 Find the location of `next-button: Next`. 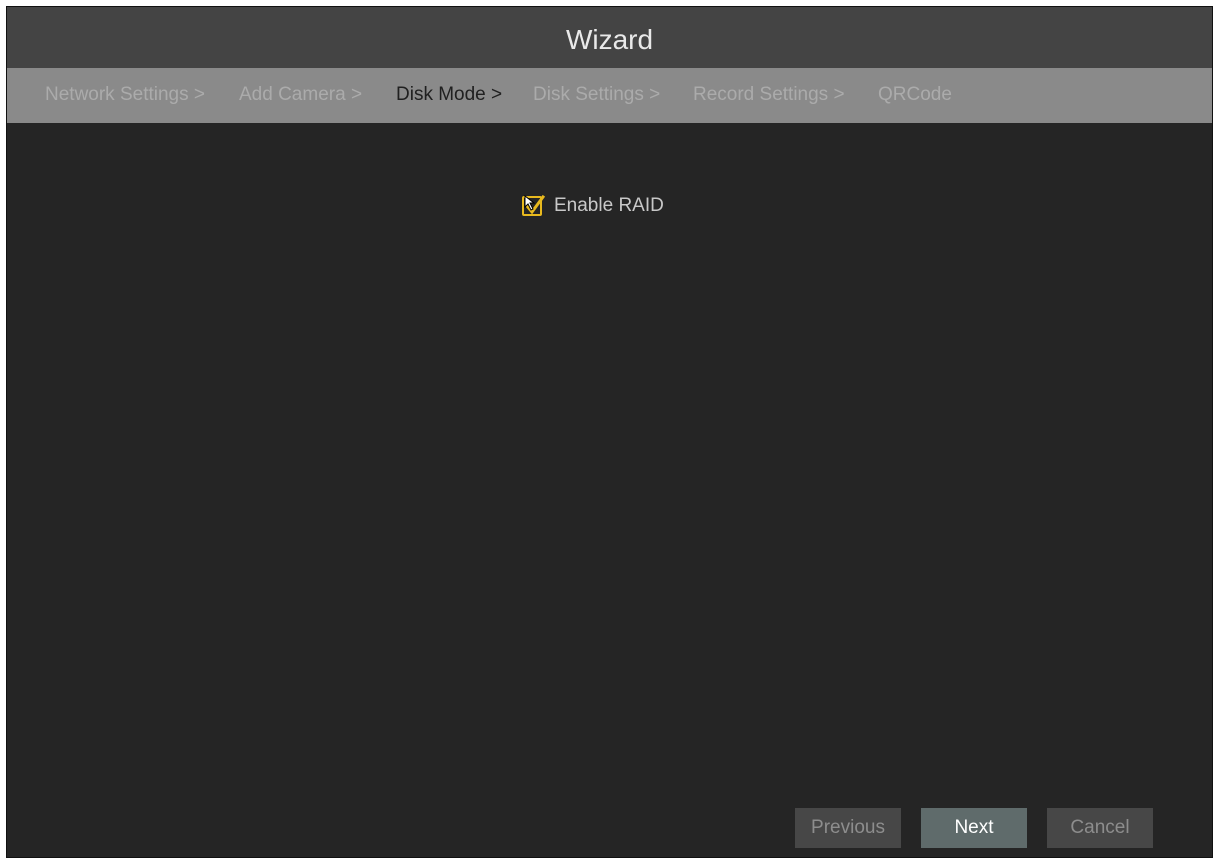

next-button: Next is located at coordinates (974, 828).